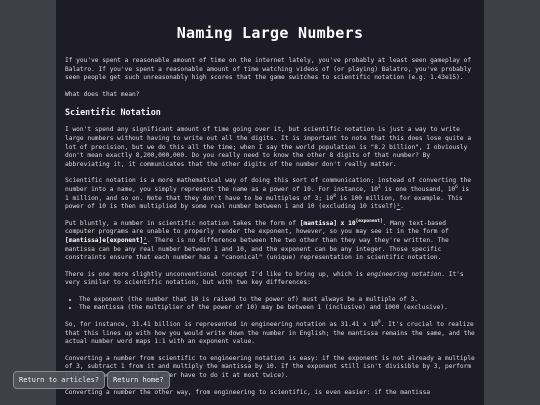 The height and width of the screenshot is (405, 540). Describe the element at coordinates (113, 112) in the screenshot. I see `section-heading-scientific-notation: Scientific Notation` at that location.